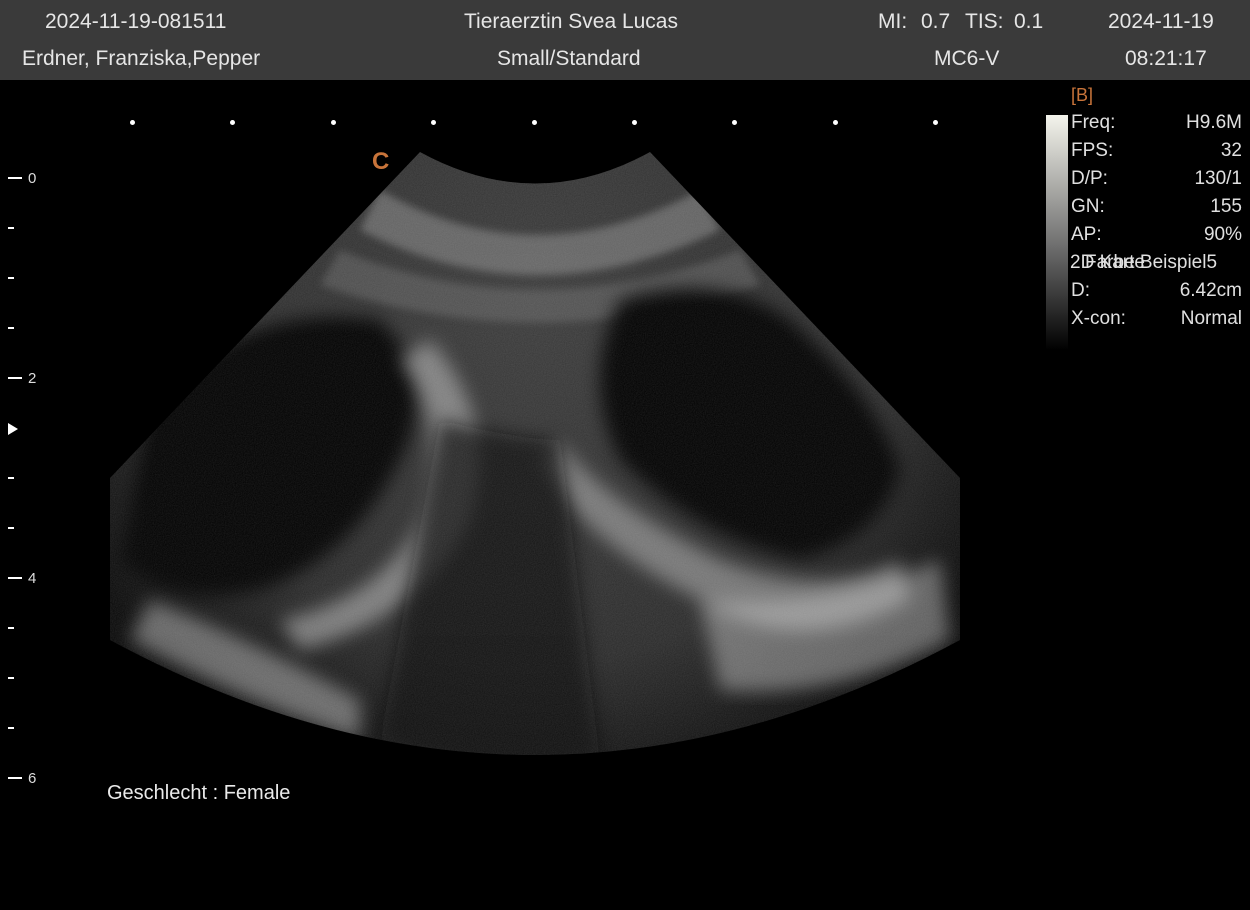 This screenshot has width=1250, height=910. I want to click on exam-id: 2024-11-19-081511, so click(136, 21).